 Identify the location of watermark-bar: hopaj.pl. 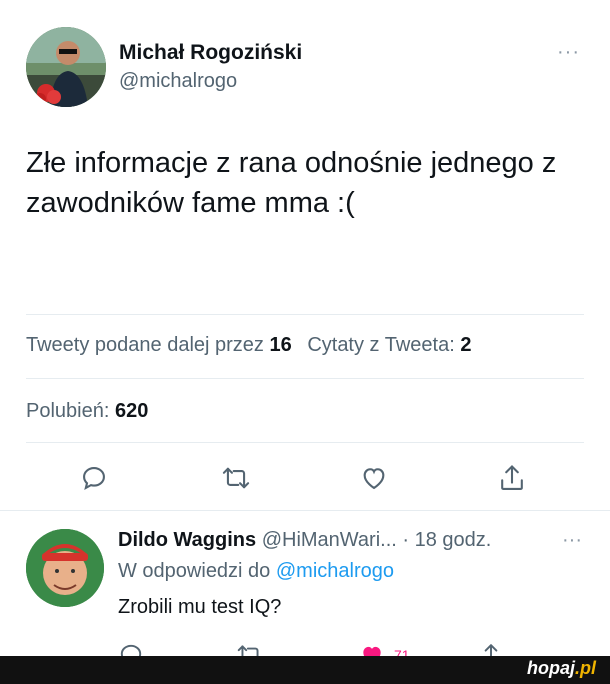
(305, 670).